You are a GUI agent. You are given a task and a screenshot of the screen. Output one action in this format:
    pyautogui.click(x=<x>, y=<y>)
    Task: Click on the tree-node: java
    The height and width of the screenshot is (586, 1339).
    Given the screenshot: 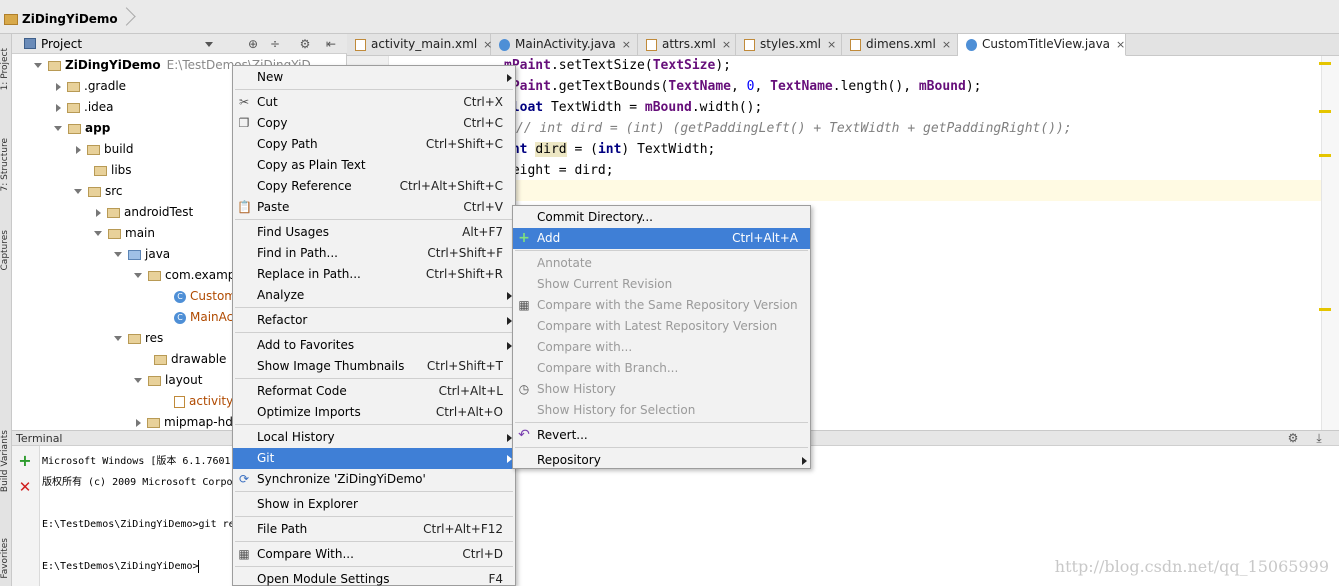 What is the action you would take?
    pyautogui.click(x=142, y=254)
    